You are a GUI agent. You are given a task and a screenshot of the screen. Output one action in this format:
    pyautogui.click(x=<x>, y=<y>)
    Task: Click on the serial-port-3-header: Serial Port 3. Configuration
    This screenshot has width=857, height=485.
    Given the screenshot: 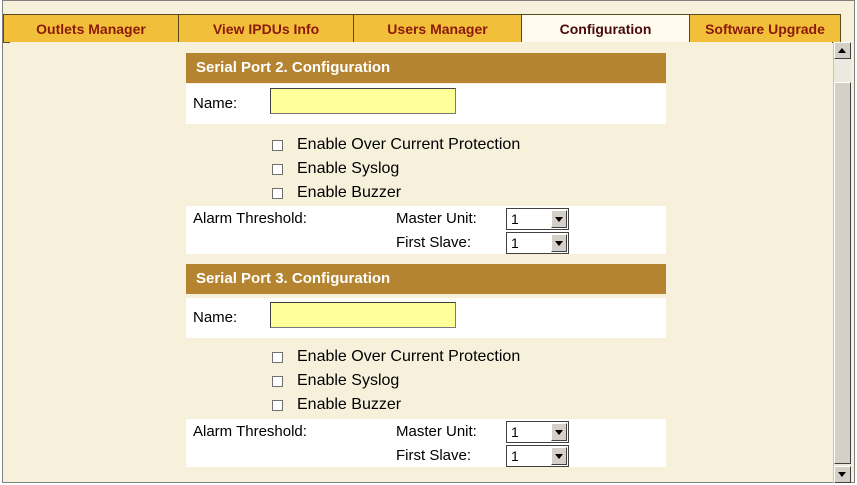 What is the action you would take?
    pyautogui.click(x=426, y=279)
    